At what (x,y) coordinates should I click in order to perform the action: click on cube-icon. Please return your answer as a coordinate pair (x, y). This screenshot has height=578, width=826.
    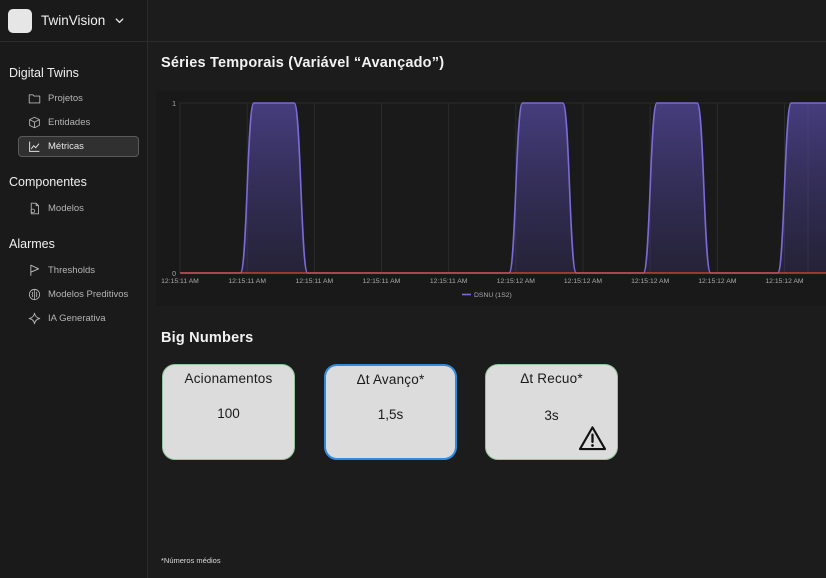
    Looking at the image, I should click on (34, 122).